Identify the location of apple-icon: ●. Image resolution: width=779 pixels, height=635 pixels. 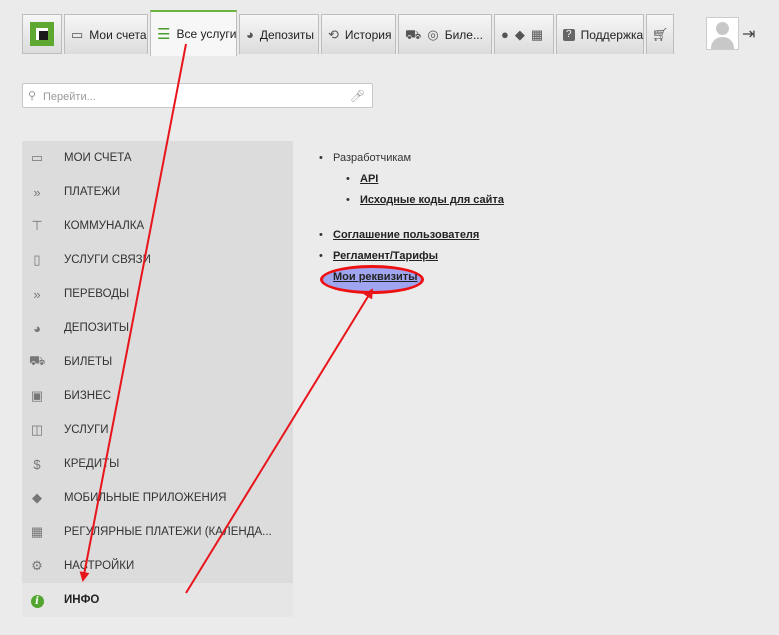
(505, 34).